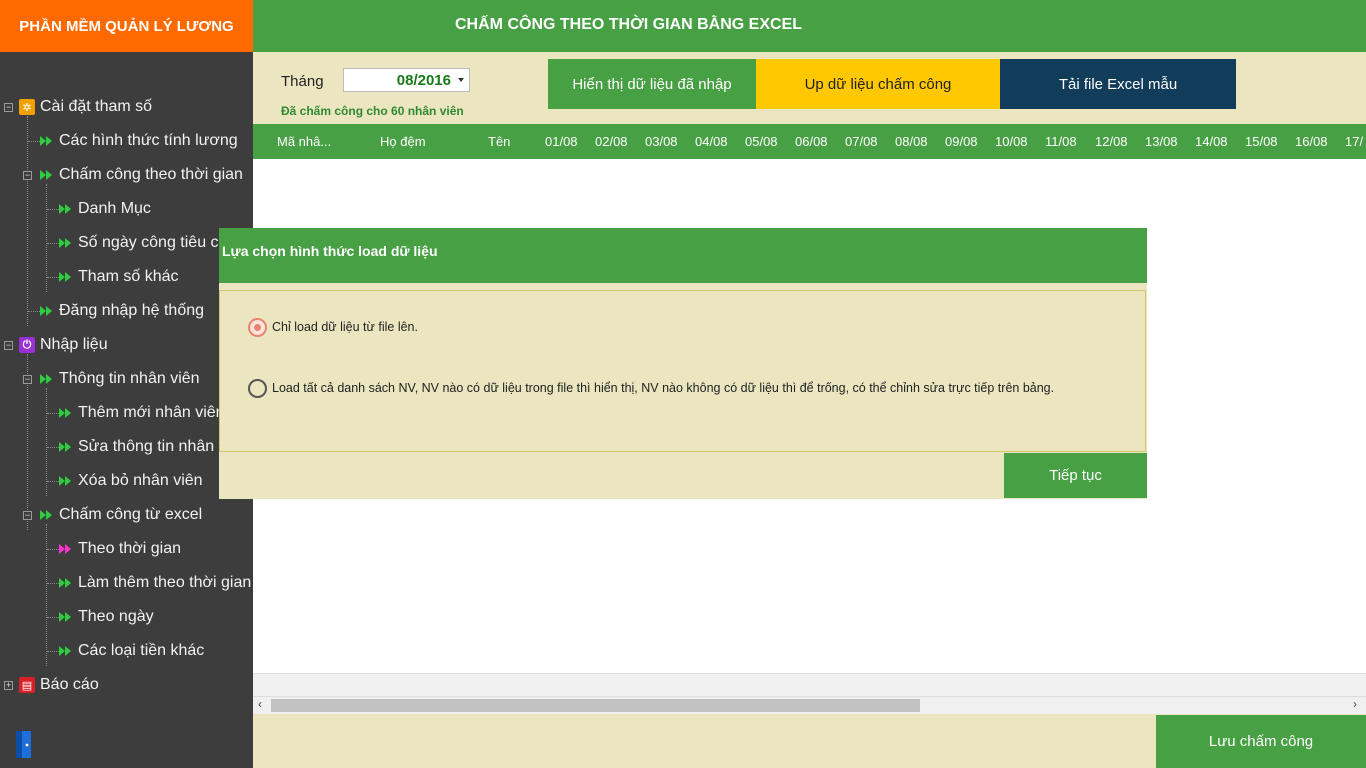 The width and height of the screenshot is (1366, 768). Describe the element at coordinates (1061, 141) in the screenshot. I see `column-header: 11/08` at that location.